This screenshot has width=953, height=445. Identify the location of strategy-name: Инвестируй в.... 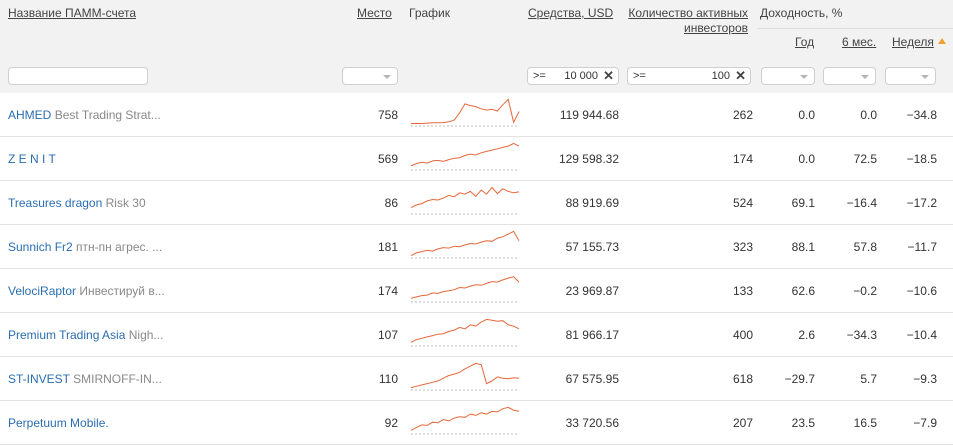
(122, 291).